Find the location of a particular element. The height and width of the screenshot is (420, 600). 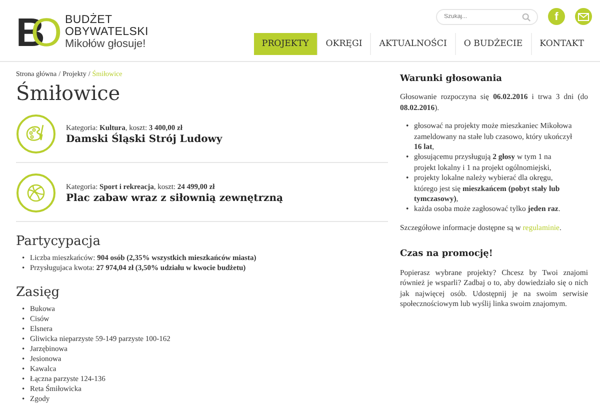

envelope-icon is located at coordinates (583, 16).